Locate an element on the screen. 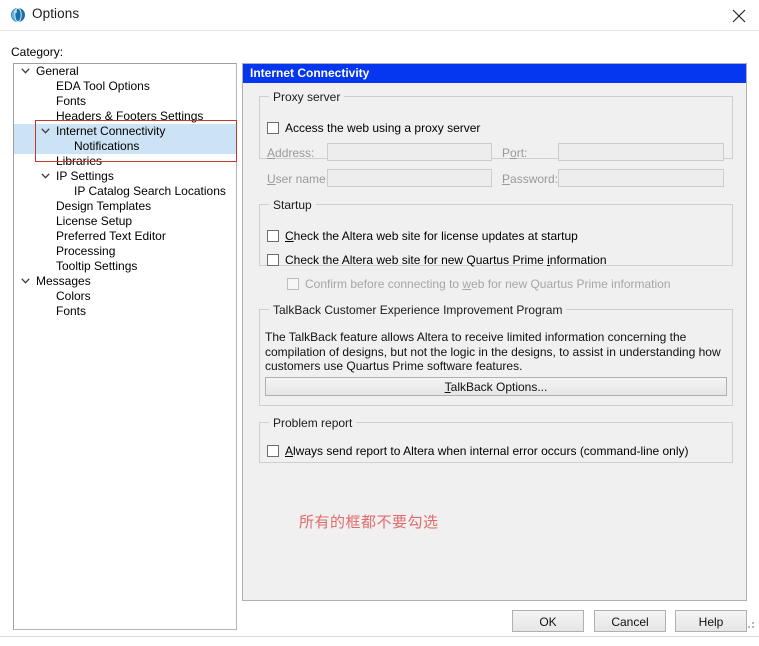 This screenshot has width=759, height=646. ok-button-label: OK is located at coordinates (548, 622).